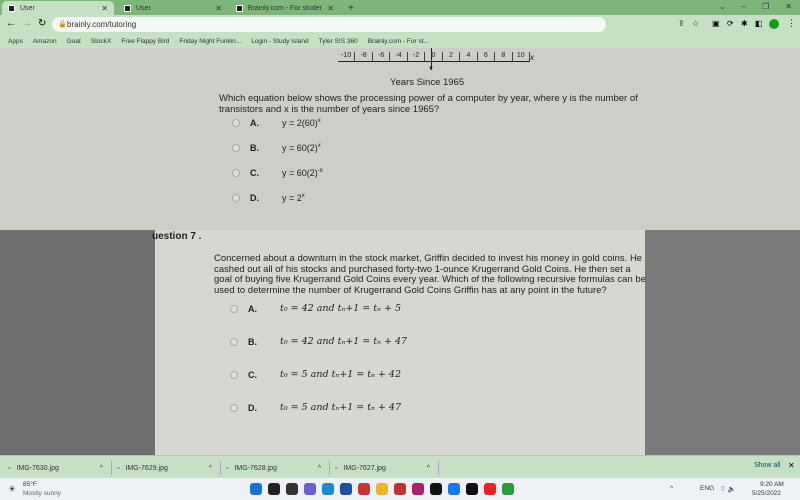 The height and width of the screenshot is (500, 800). I want to click on download-item: ▫ IMG-7627.jpg ^, so click(387, 468).